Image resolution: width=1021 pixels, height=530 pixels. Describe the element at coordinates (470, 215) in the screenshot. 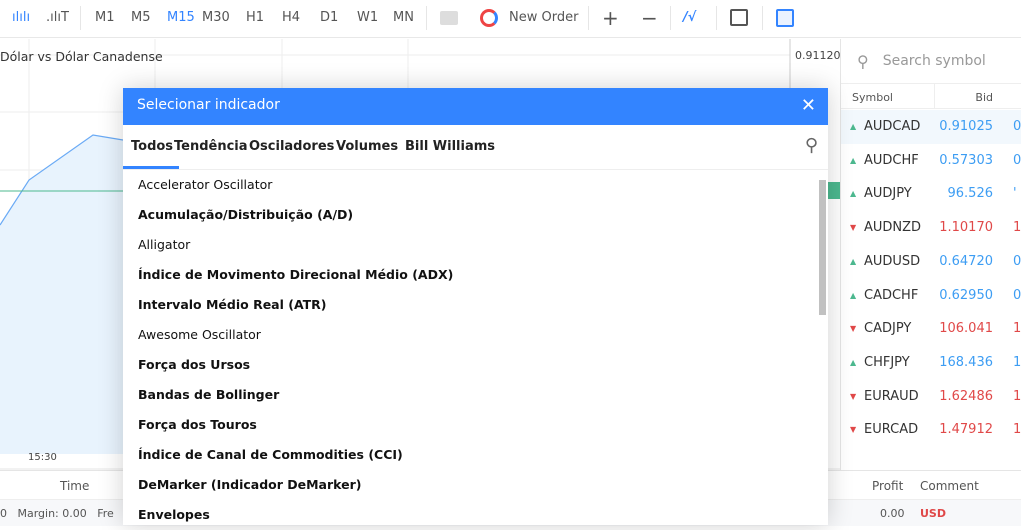

I see `indicator-item: Acumulação/Distribuição (A/D)` at that location.